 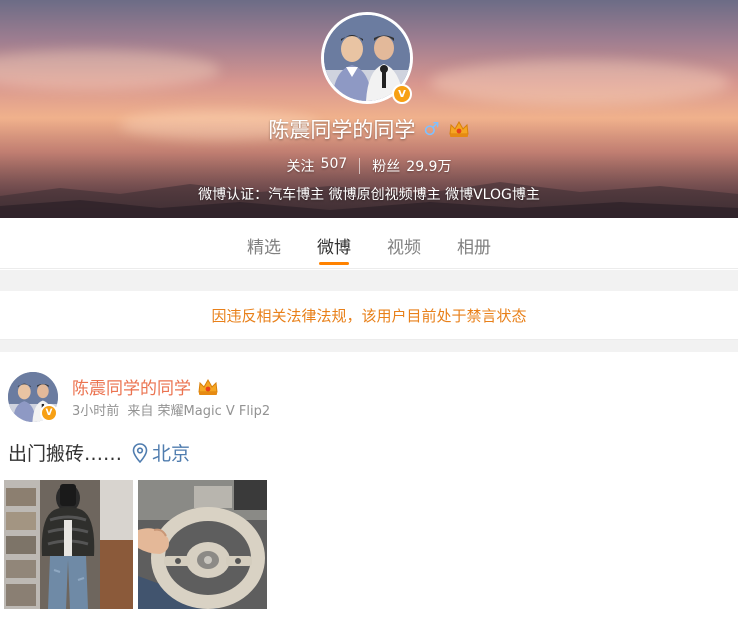 I want to click on ban-notice: 因违反相关法律法规，该用户目前处于禁言状态, so click(x=369, y=315).